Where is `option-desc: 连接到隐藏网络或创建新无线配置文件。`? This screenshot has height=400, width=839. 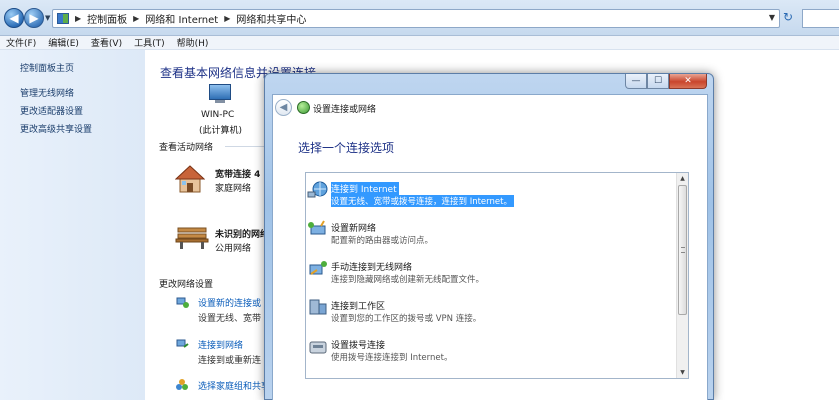 option-desc: 连接到隐藏网络或创建新无线配置文件。 is located at coordinates (408, 280).